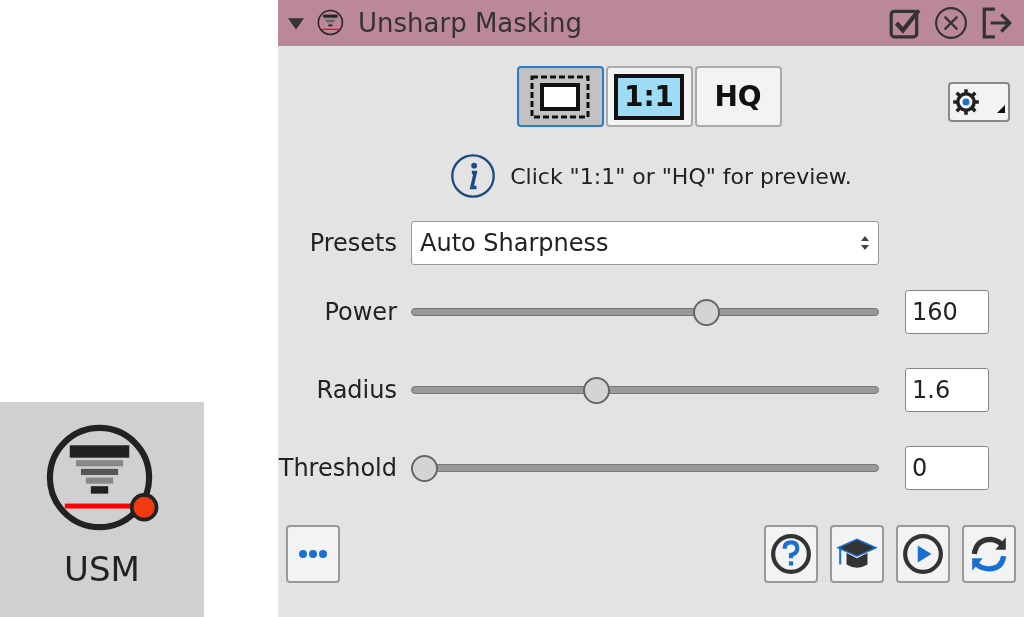 This screenshot has width=1024, height=617. What do you see at coordinates (947, 312) in the screenshot?
I see `value-field: 160` at bounding box center [947, 312].